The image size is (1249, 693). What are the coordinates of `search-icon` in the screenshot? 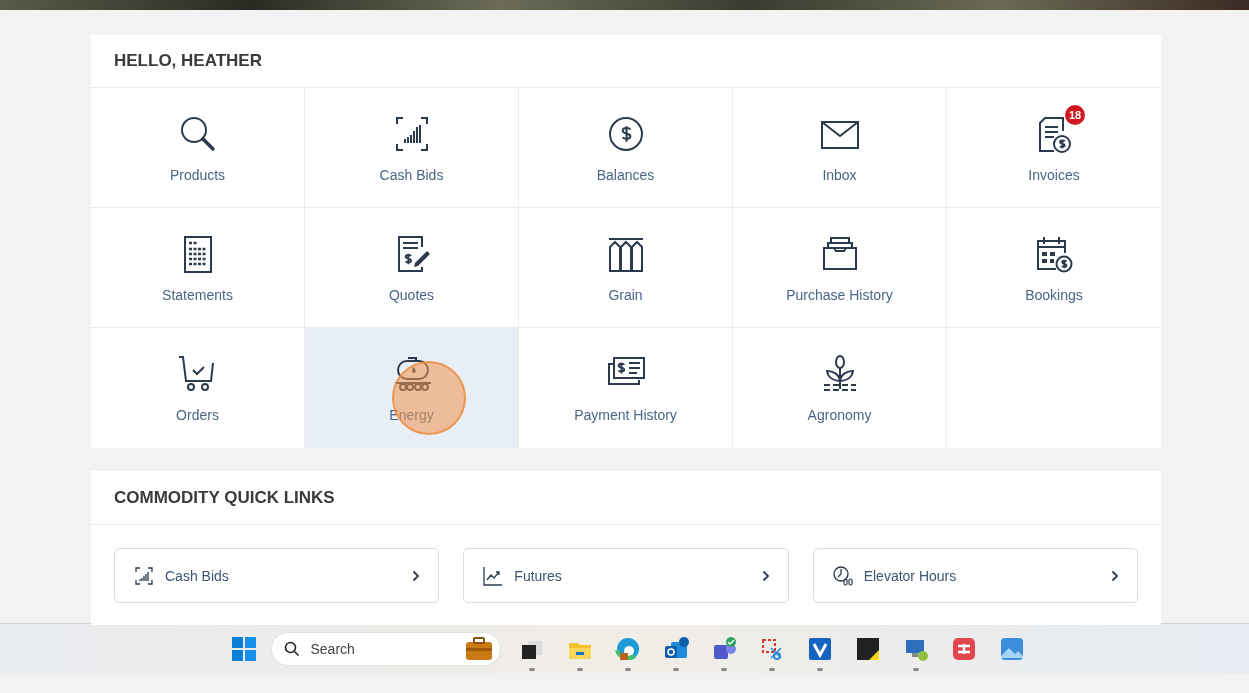 It's located at (291, 648).